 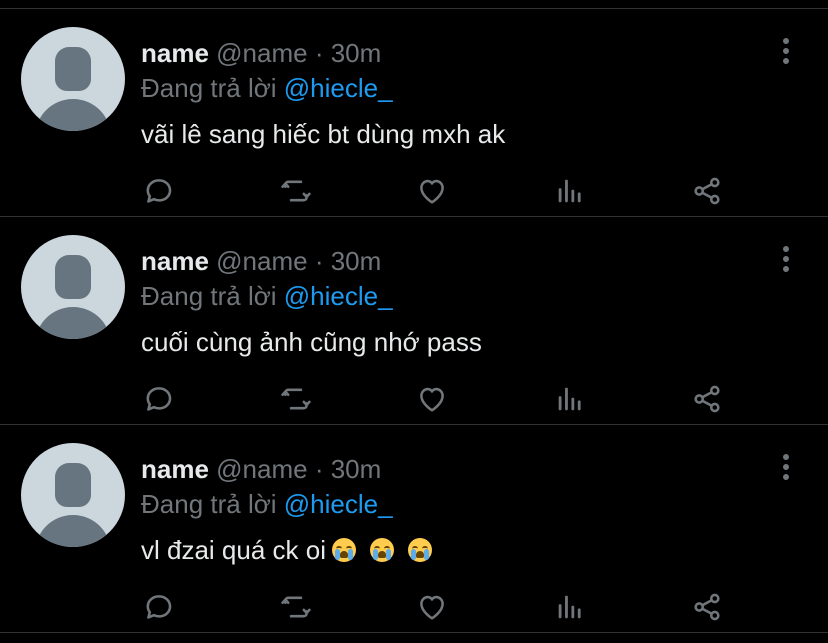 I want to click on tweet-text: vl đzai quá ck oi, so click(x=286, y=550).